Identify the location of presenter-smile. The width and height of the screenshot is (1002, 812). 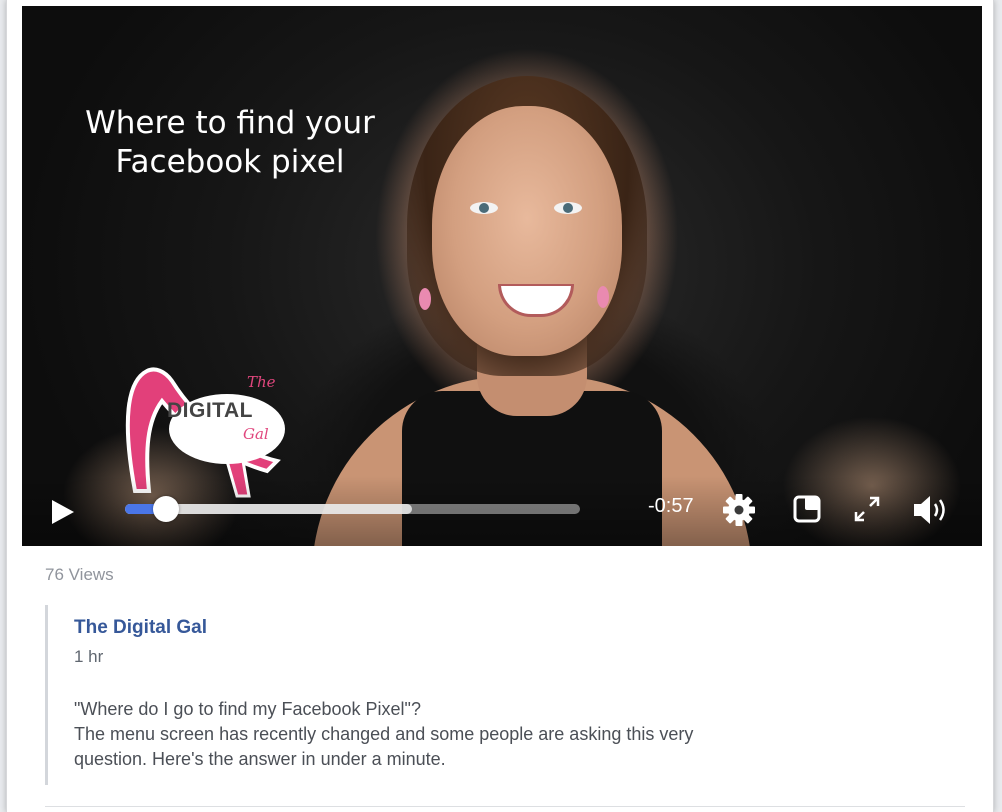
(536, 300).